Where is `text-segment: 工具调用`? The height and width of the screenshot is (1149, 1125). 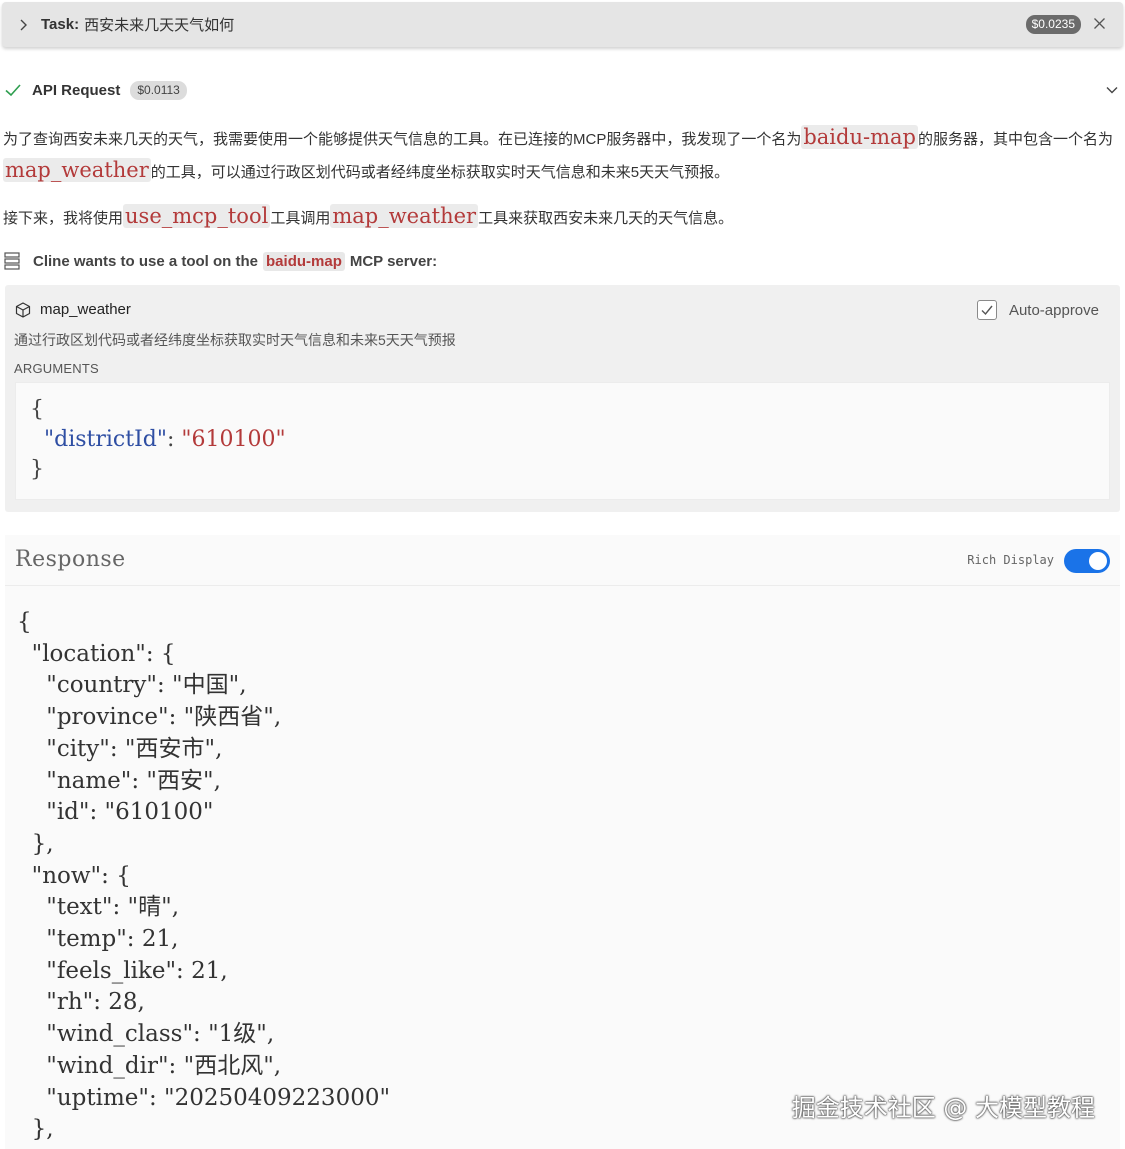 text-segment: 工具调用 is located at coordinates (300, 218).